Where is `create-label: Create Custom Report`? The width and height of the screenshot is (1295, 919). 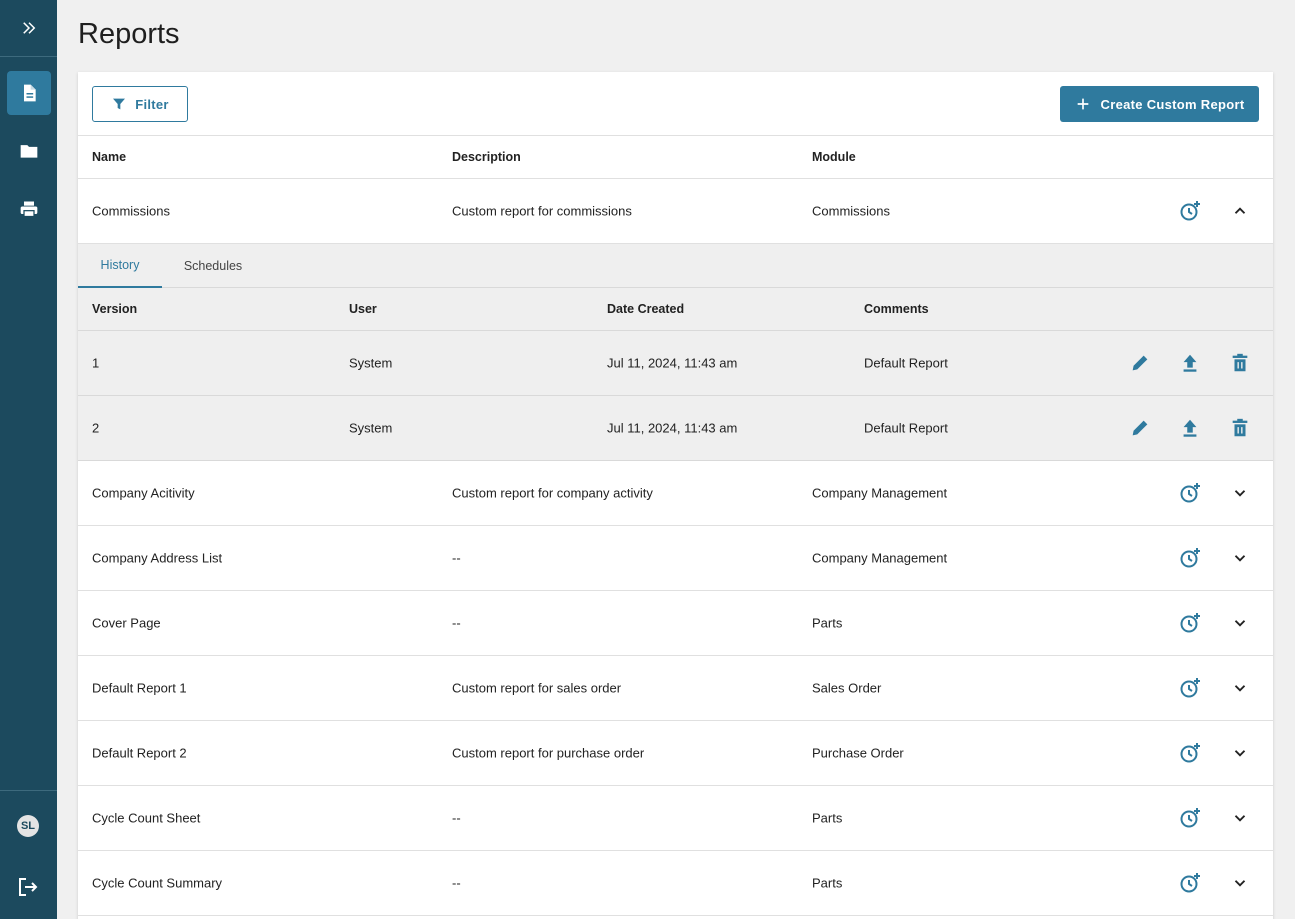 create-label: Create Custom Report is located at coordinates (1172, 104).